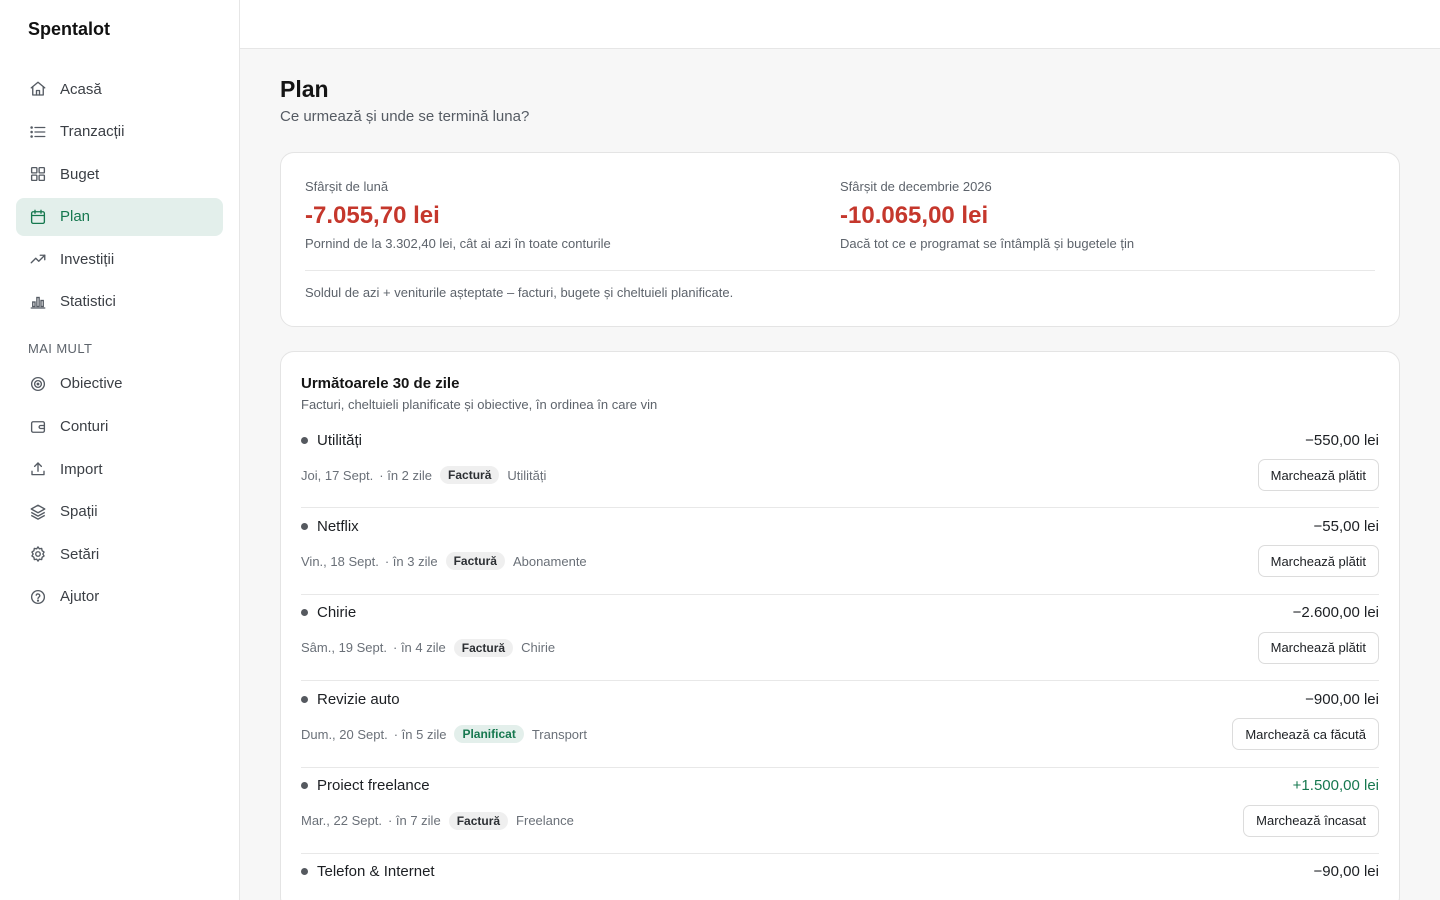  Describe the element at coordinates (60, 348) in the screenshot. I see `section-label-more: MAI MULT` at that location.